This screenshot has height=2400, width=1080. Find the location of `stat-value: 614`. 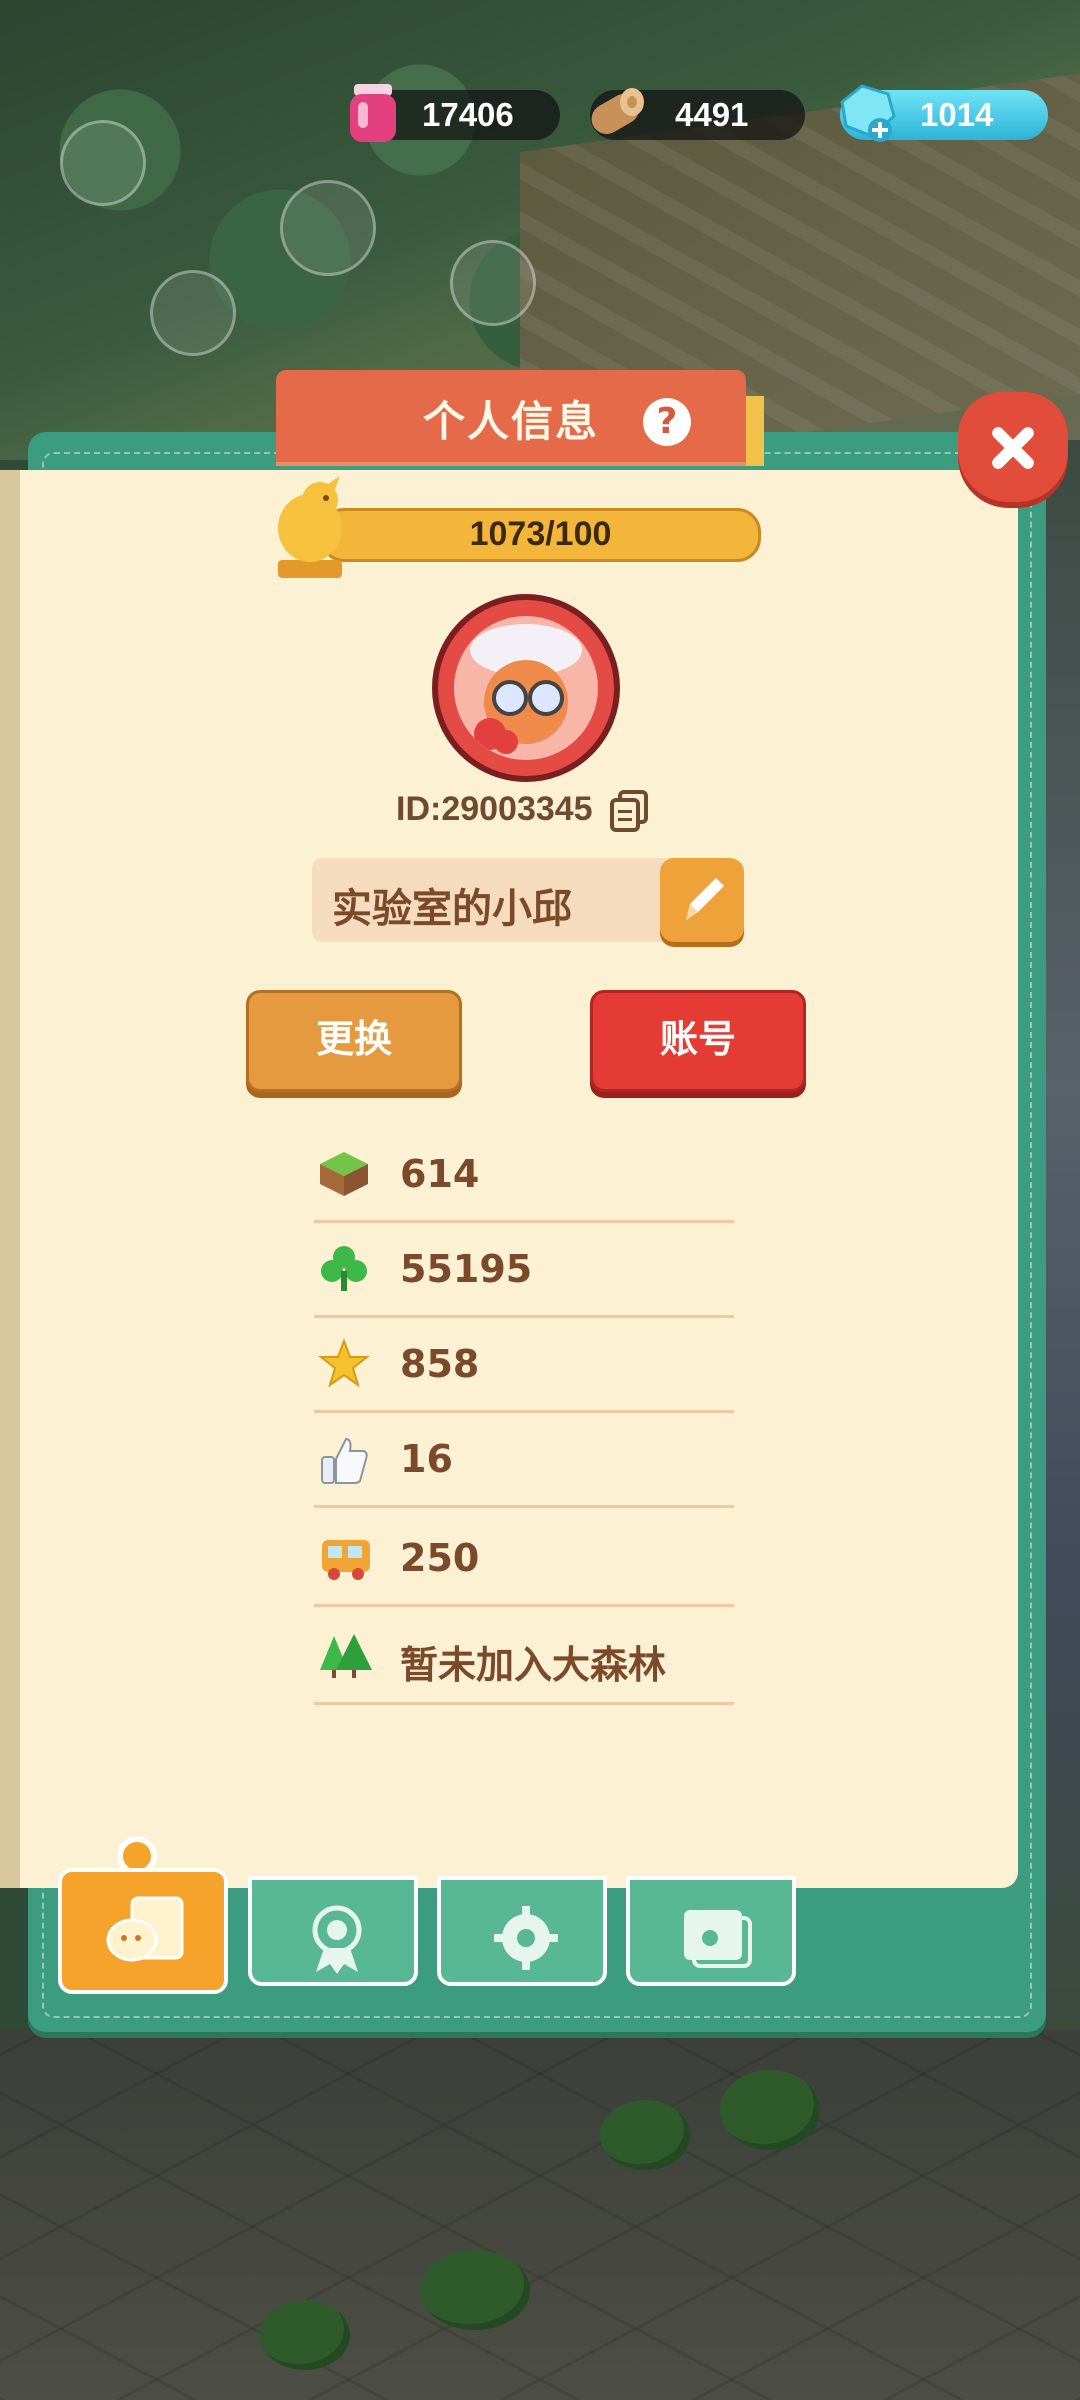

stat-value: 614 is located at coordinates (440, 1174).